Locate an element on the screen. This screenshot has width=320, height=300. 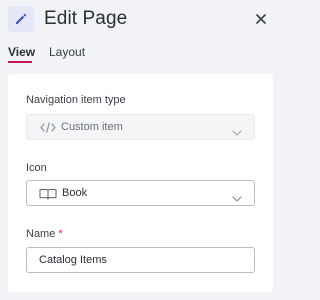
name-label: Name * is located at coordinates (44, 234).